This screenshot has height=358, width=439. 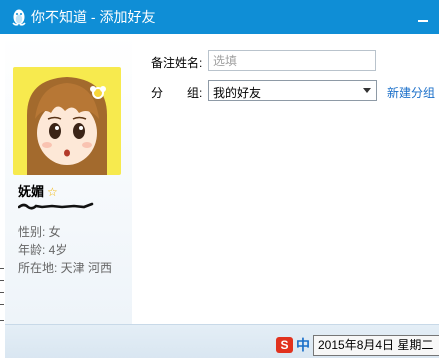 What do you see at coordinates (56, 206) in the screenshot?
I see `redacted-account-scribble` at bounding box center [56, 206].